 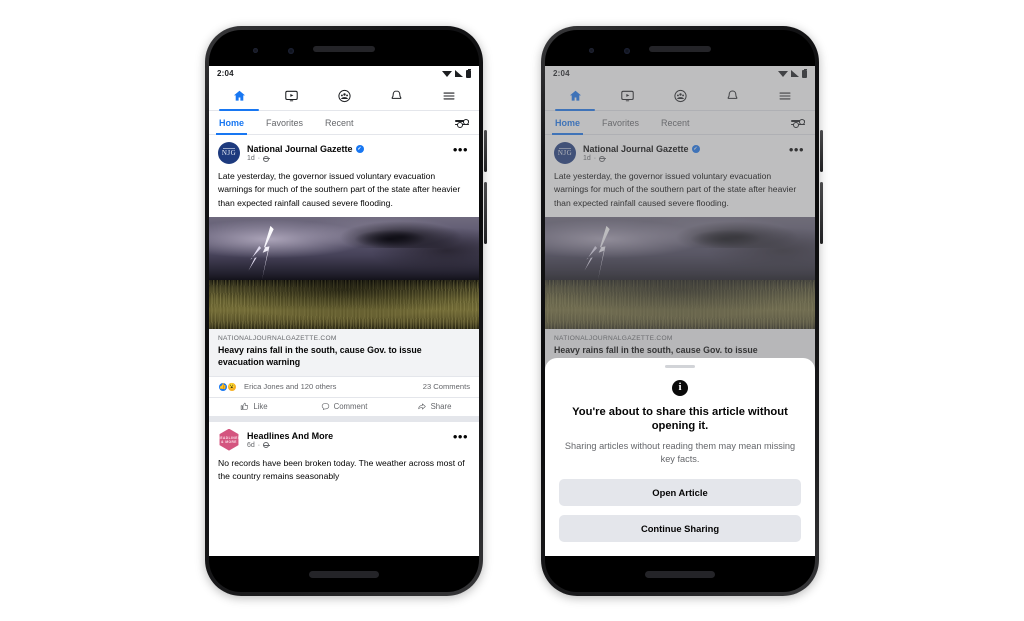 I want to click on post2-author-block: Headlines And More 6d ·, so click(x=349, y=440).